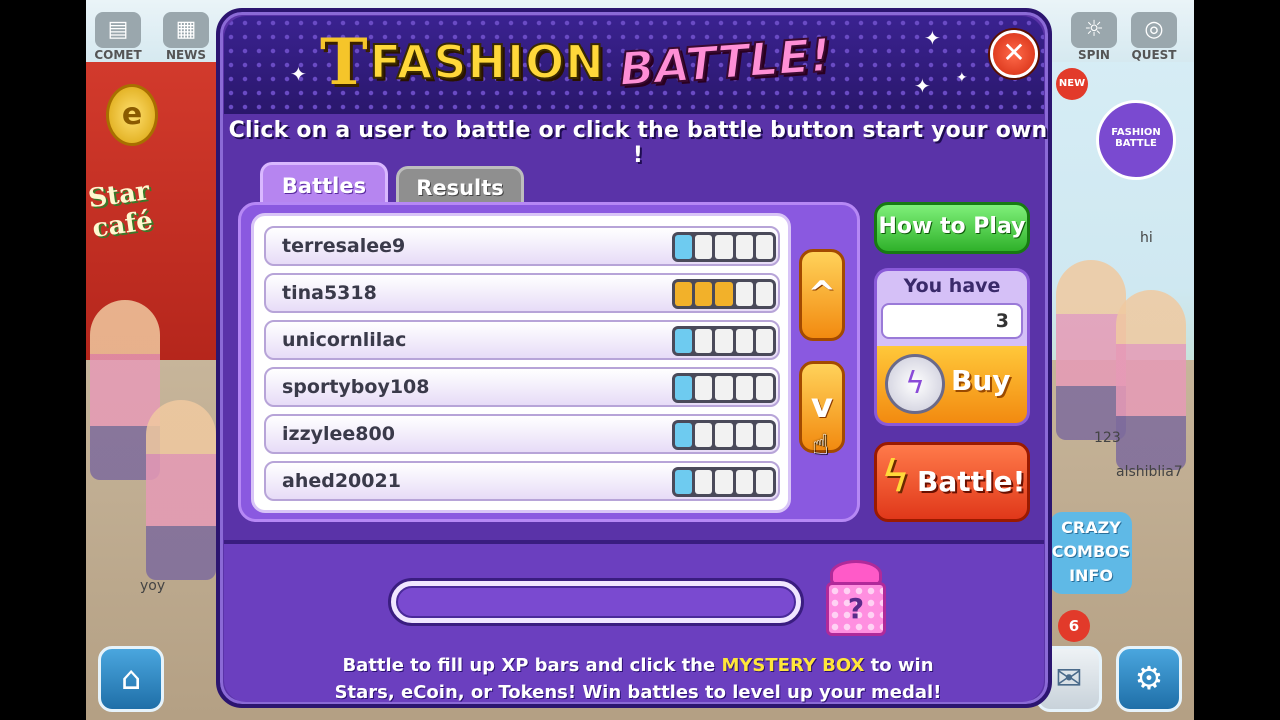 This screenshot has height=720, width=1280. What do you see at coordinates (1094, 55) in the screenshot?
I see `spin-label: SPIN` at bounding box center [1094, 55].